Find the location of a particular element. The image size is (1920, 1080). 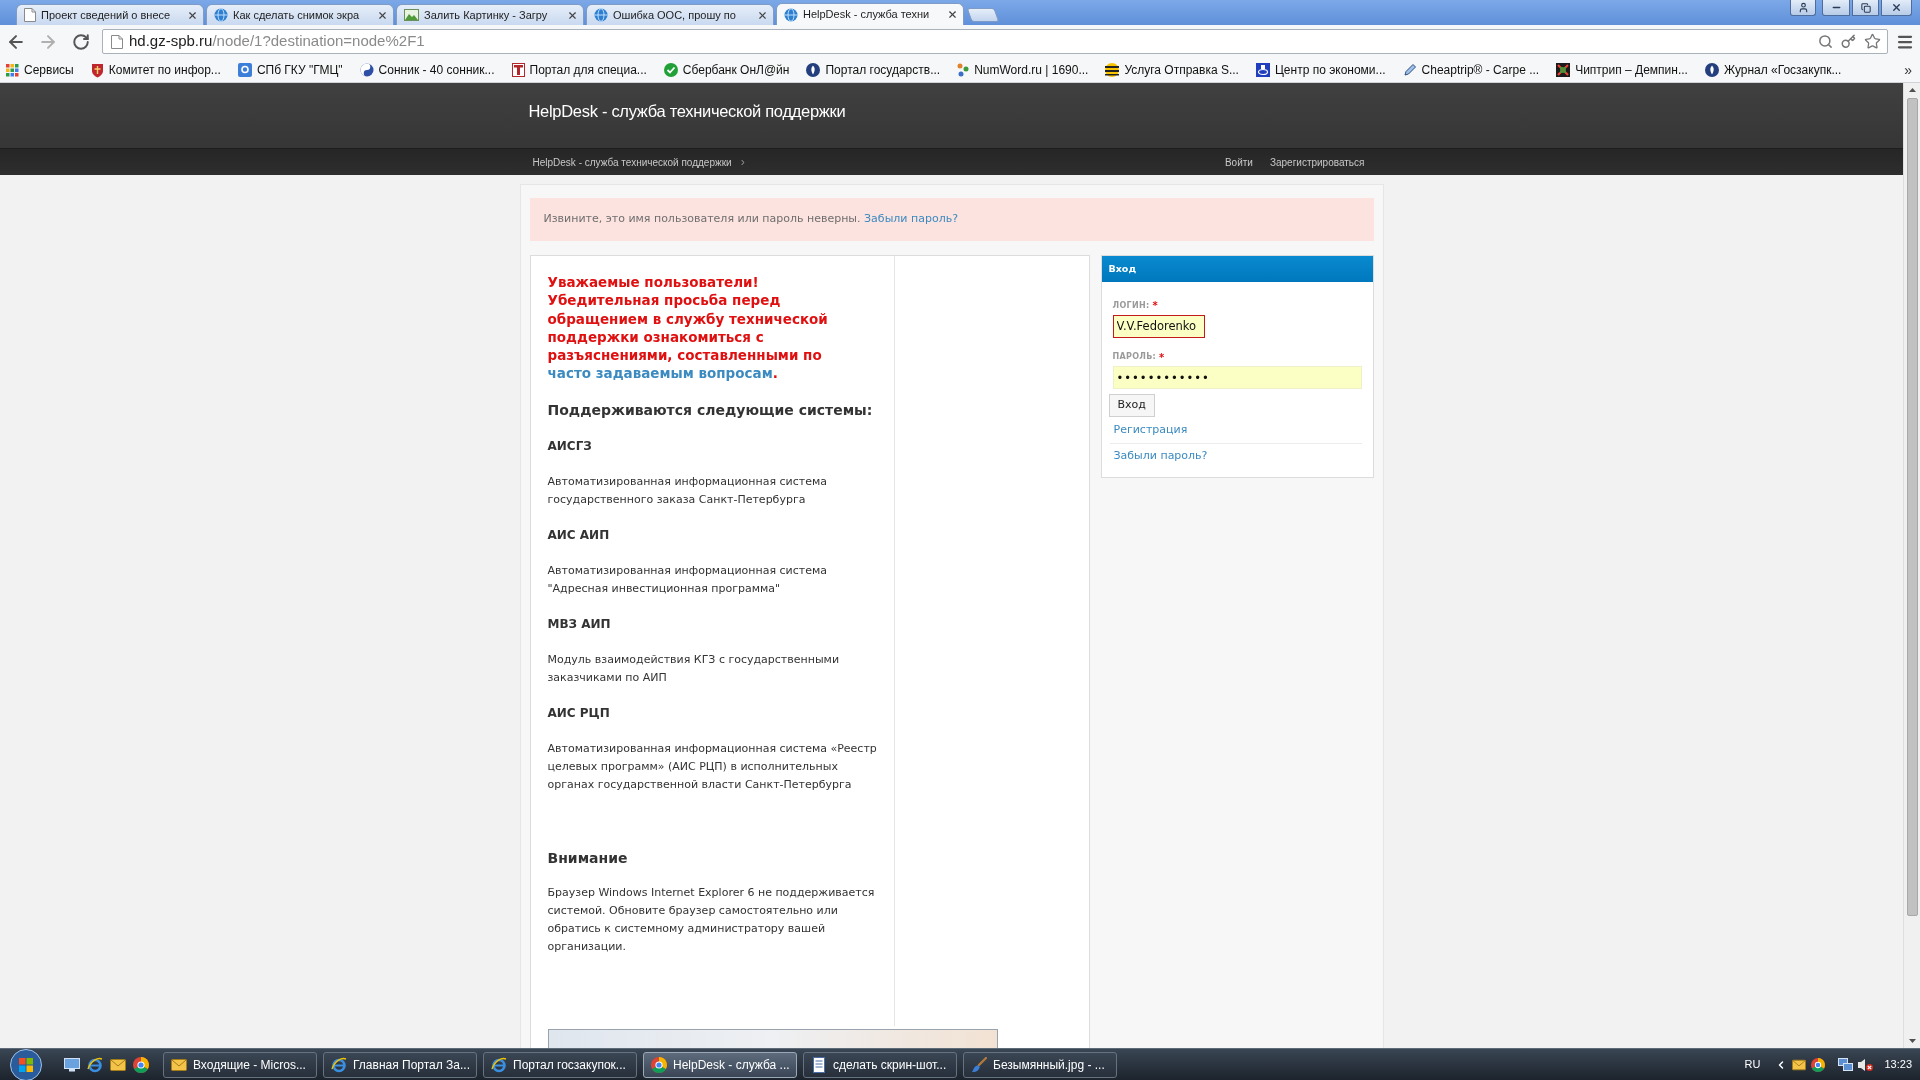

crest-icon is located at coordinates (97, 70).